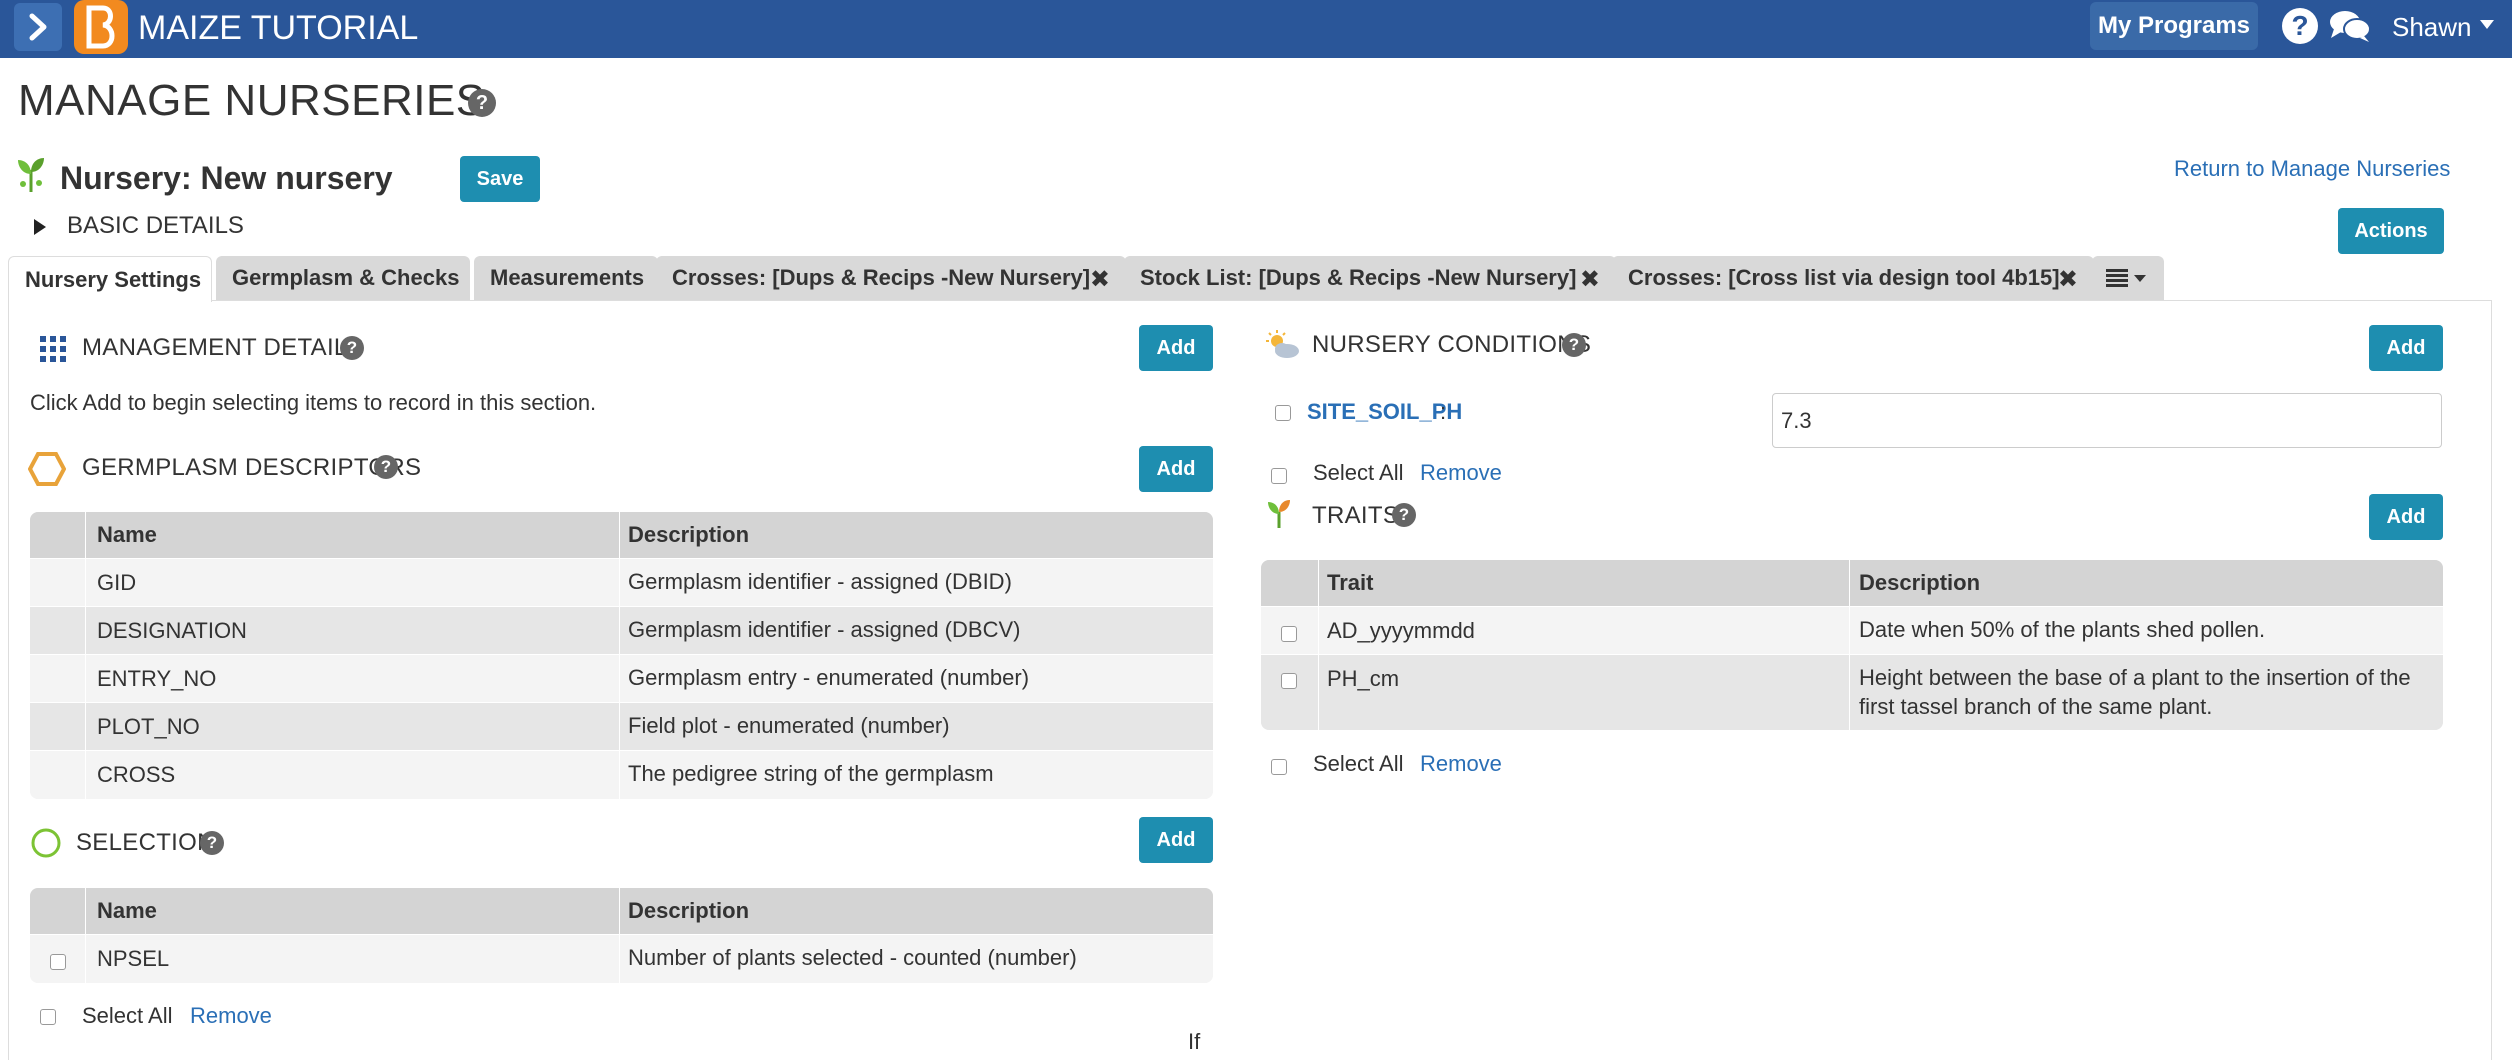 This screenshot has width=2512, height=1060. Describe the element at coordinates (133, 958) in the screenshot. I see `selection-name-link: NPSEL` at that location.